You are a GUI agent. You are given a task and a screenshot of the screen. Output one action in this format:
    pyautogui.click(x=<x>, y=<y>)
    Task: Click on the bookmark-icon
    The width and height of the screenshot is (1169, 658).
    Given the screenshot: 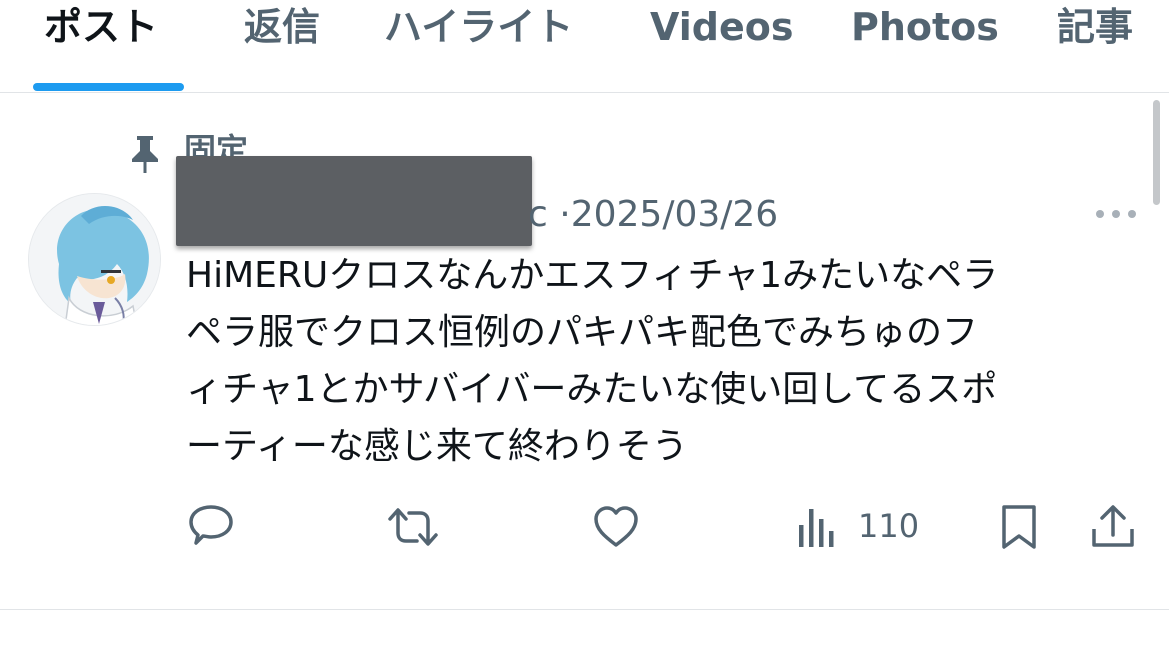 What is the action you would take?
    pyautogui.click(x=1019, y=527)
    